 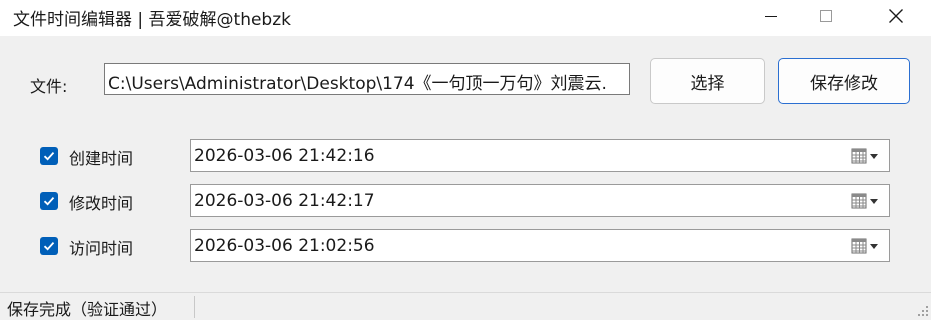 I want to click on window-title: 文件时间编辑器 | 吾爱破解@thebzk, so click(x=152, y=20).